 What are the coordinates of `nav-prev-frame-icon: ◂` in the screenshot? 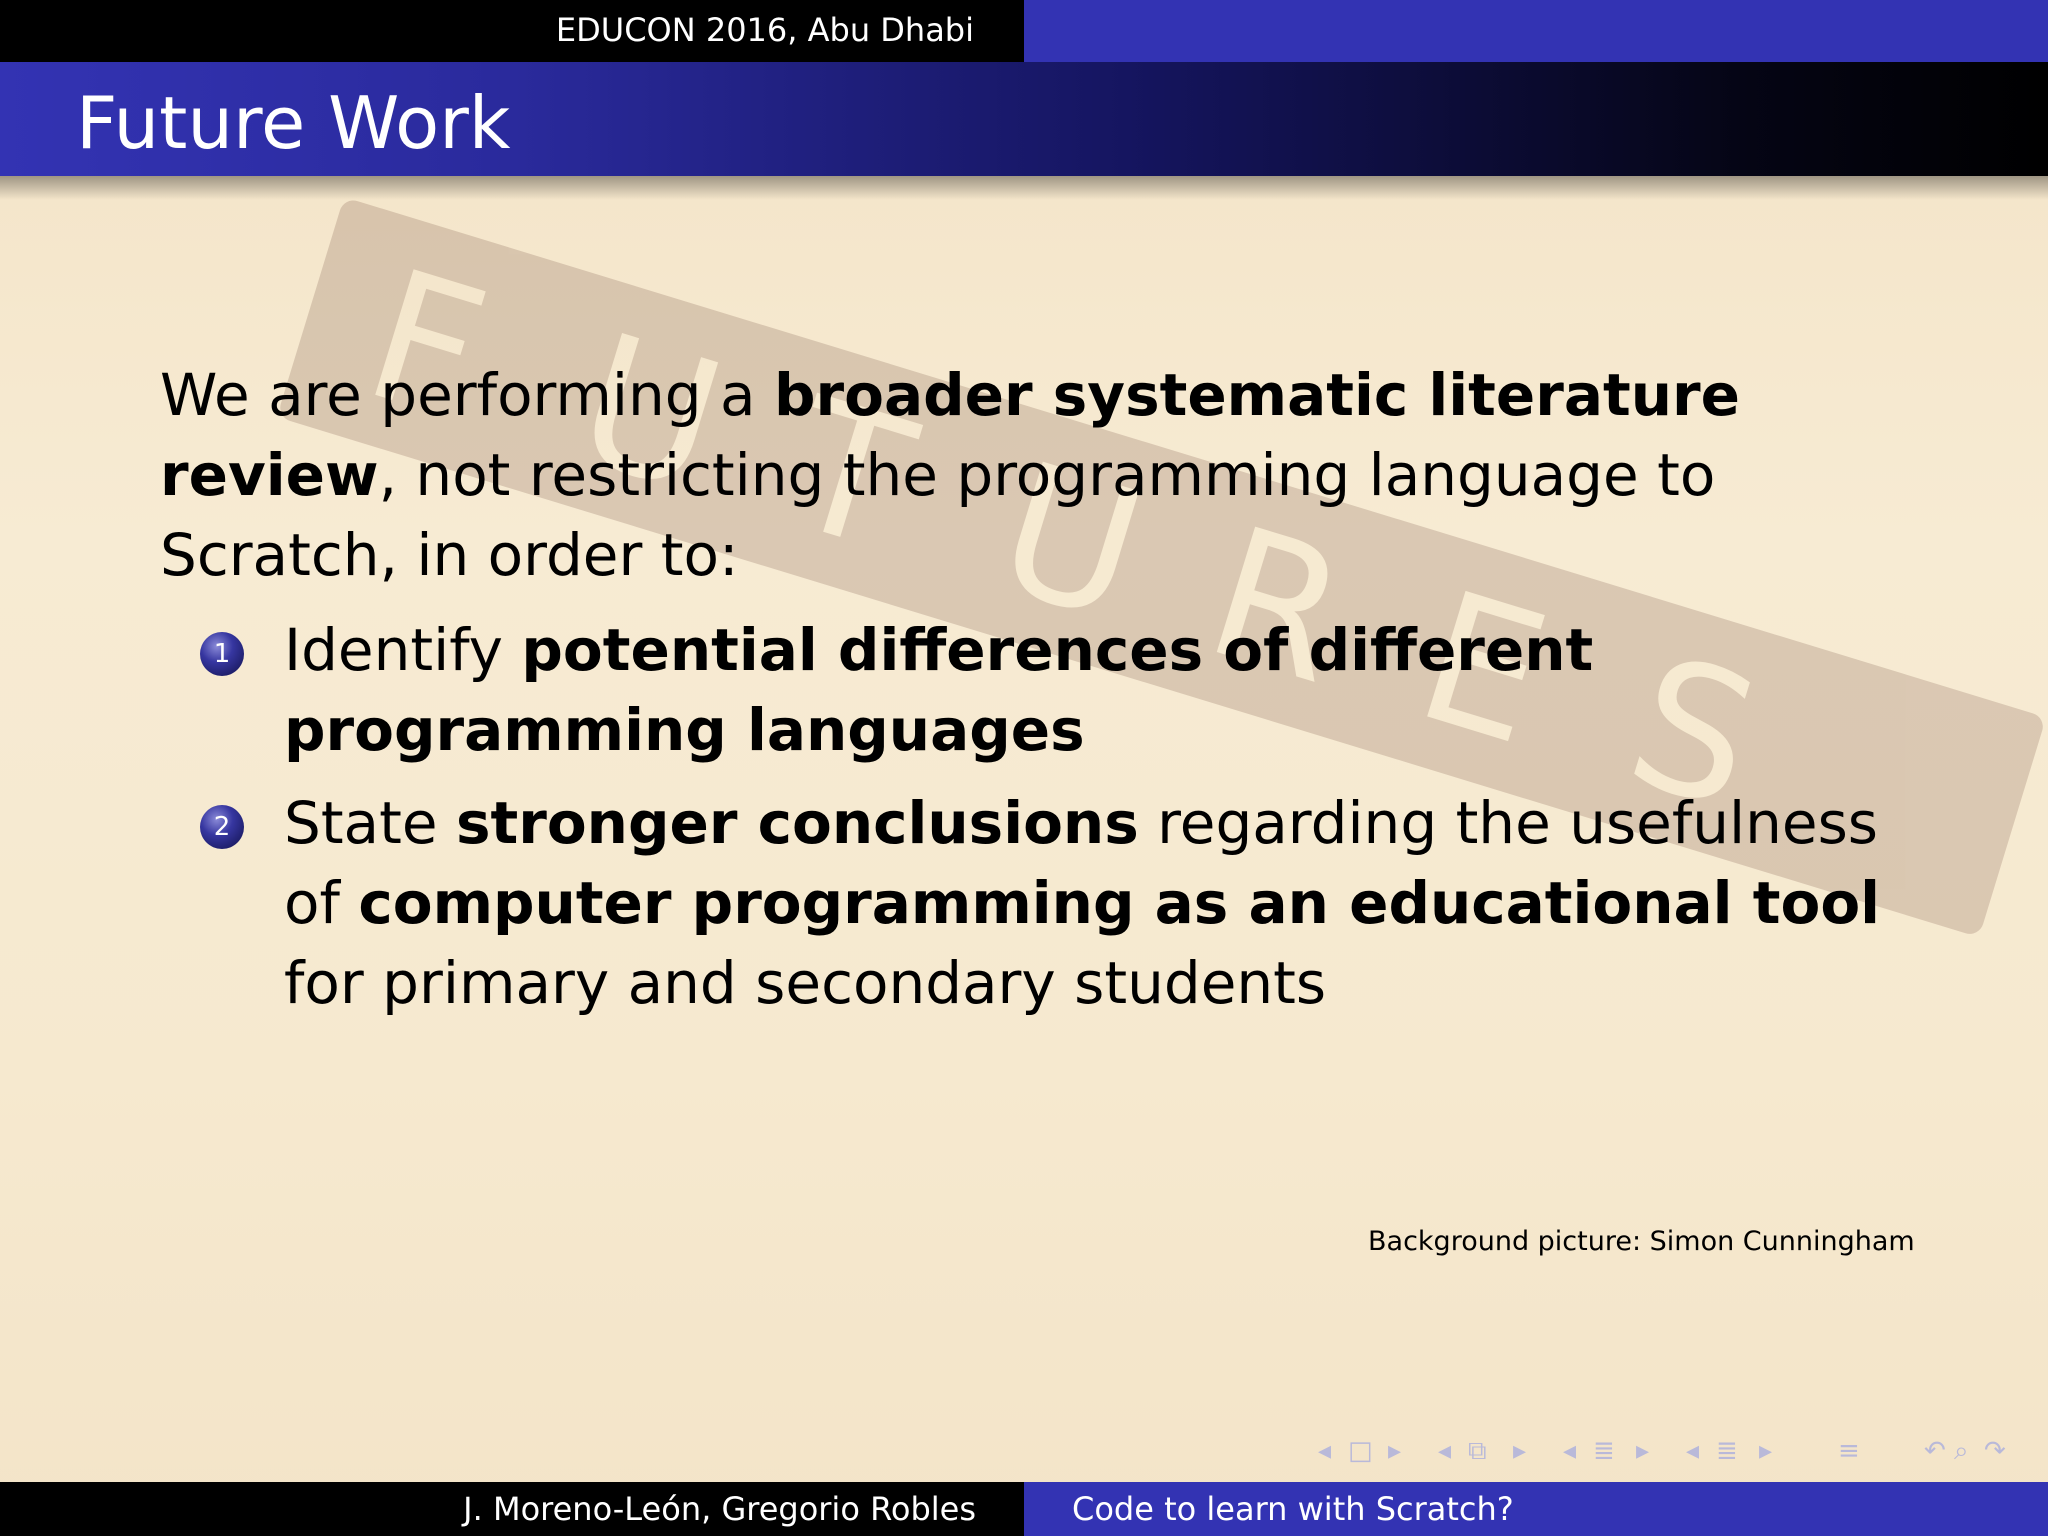 It's located at (1324, 1451).